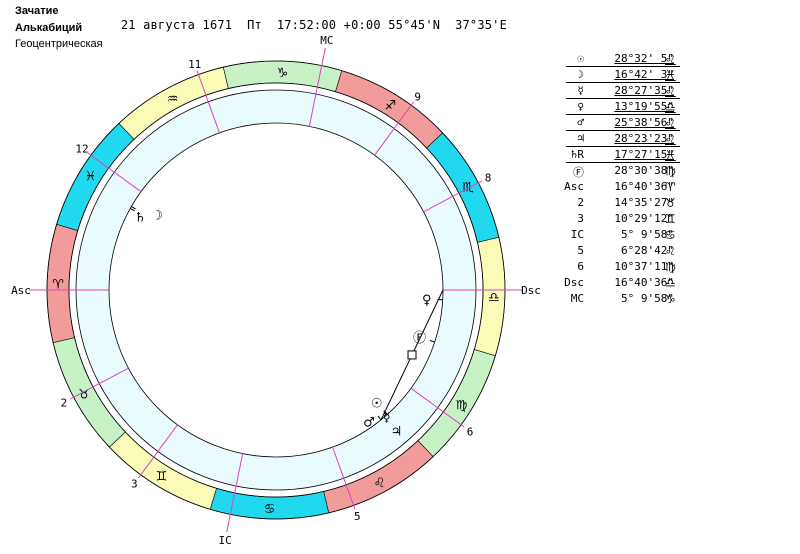  What do you see at coordinates (380, 483) in the screenshot?
I see `leo-icon: ♌` at bounding box center [380, 483].